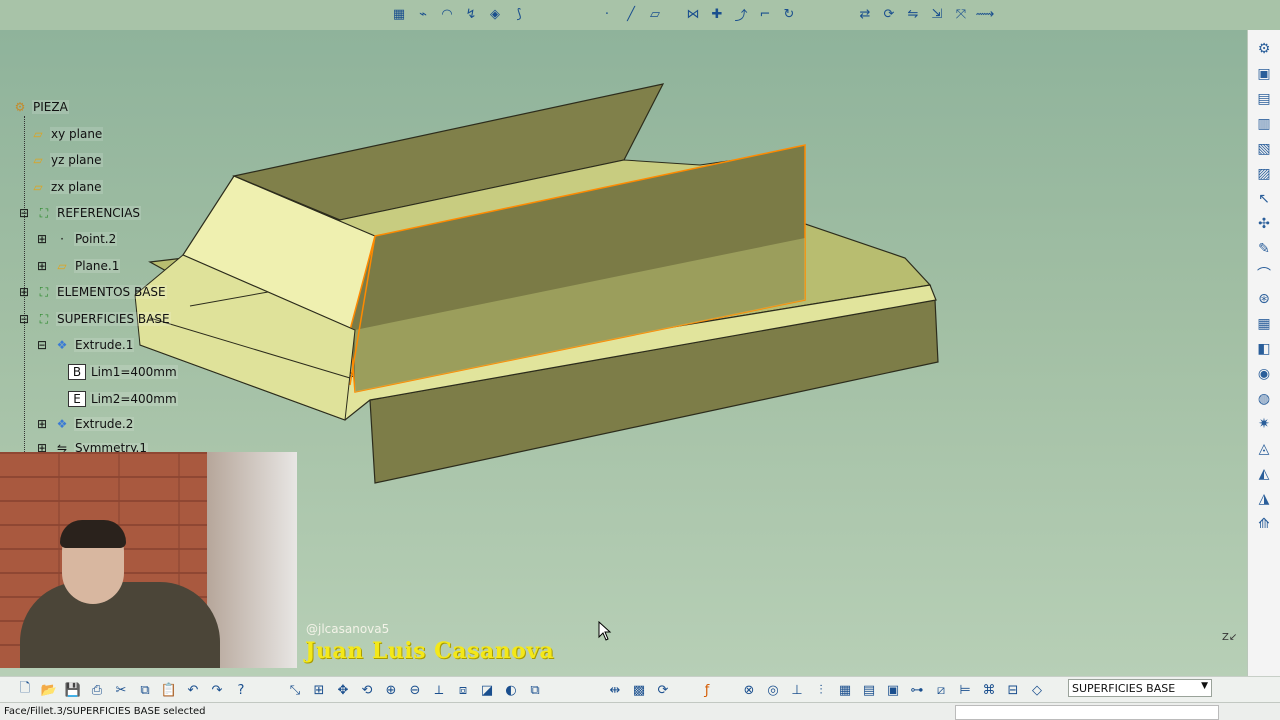 The width and height of the screenshot is (1280, 720). What do you see at coordinates (869, 690) in the screenshot?
I see `filter-icon: ▤` at bounding box center [869, 690].